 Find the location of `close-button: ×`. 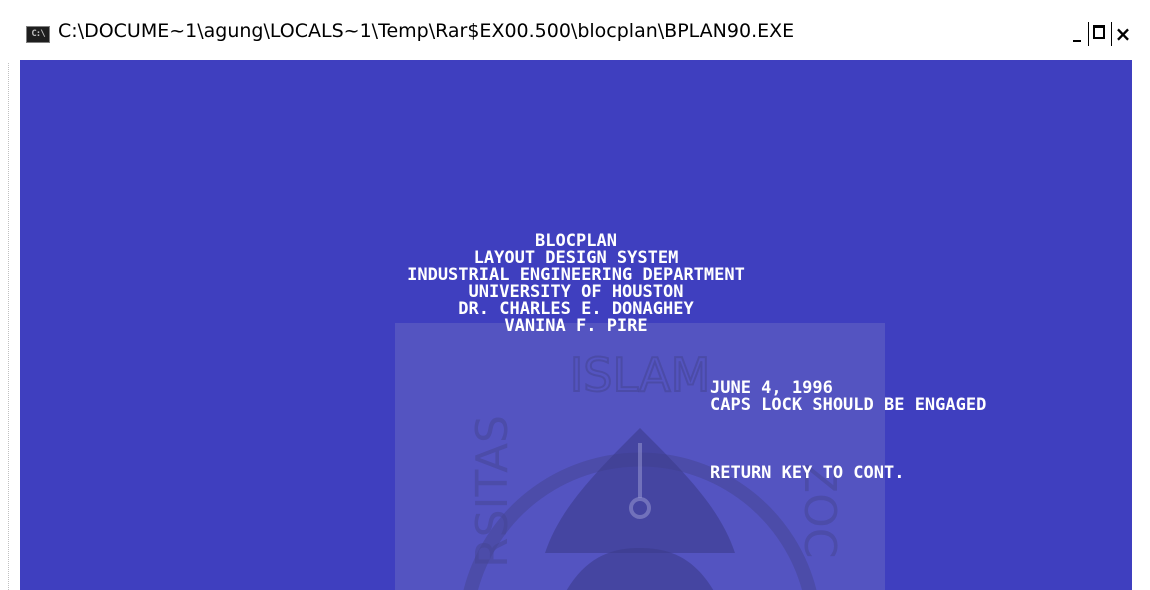

close-button: × is located at coordinates (1123, 34).